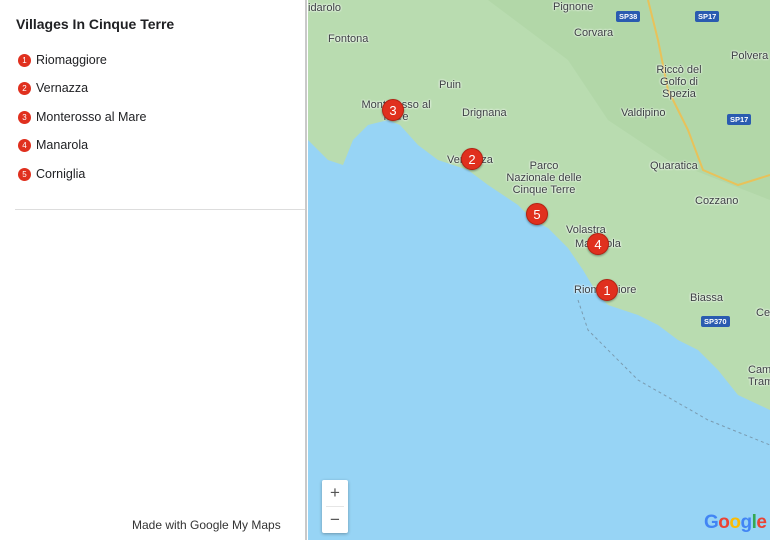 The width and height of the screenshot is (770, 540). Describe the element at coordinates (735, 522) in the screenshot. I see `google-logo: Google` at that location.